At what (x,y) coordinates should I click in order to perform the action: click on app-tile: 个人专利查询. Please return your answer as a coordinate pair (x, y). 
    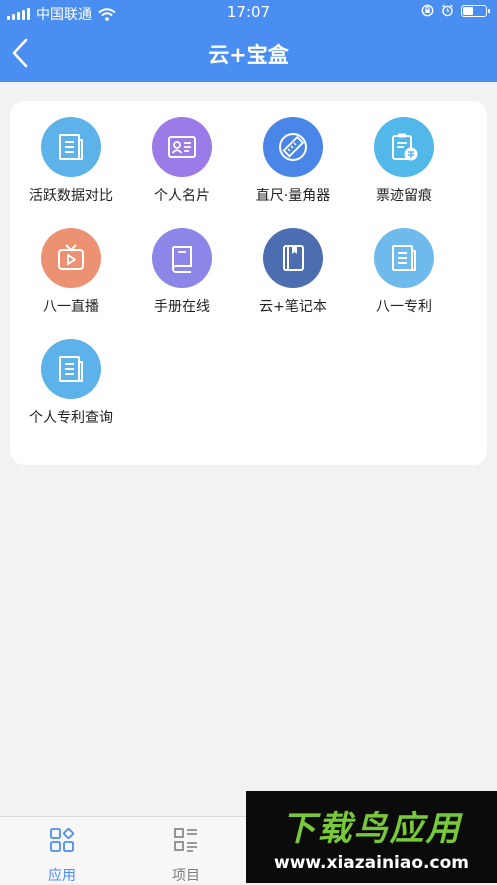
    Looking at the image, I should click on (71, 389).